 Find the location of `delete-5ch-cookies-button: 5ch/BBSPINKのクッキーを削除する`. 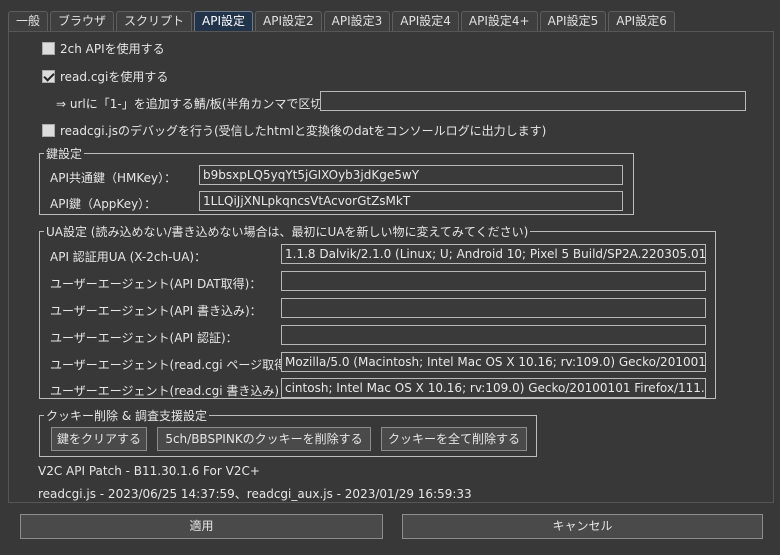

delete-5ch-cookies-button: 5ch/BBSPINKのクッキーを削除する is located at coordinates (264, 439).